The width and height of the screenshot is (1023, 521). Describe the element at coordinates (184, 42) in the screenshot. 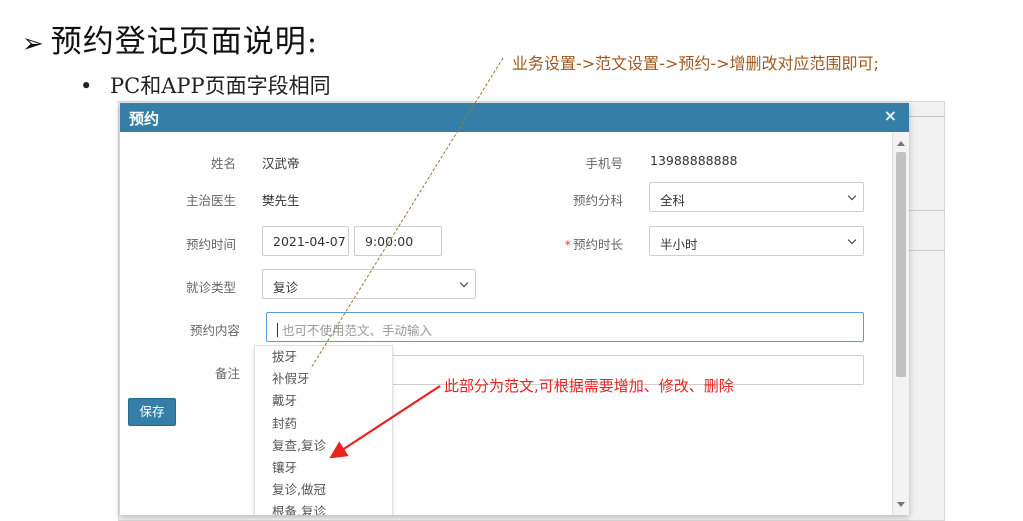

I see `slide-title-text: 预约登记页面说明:` at that location.